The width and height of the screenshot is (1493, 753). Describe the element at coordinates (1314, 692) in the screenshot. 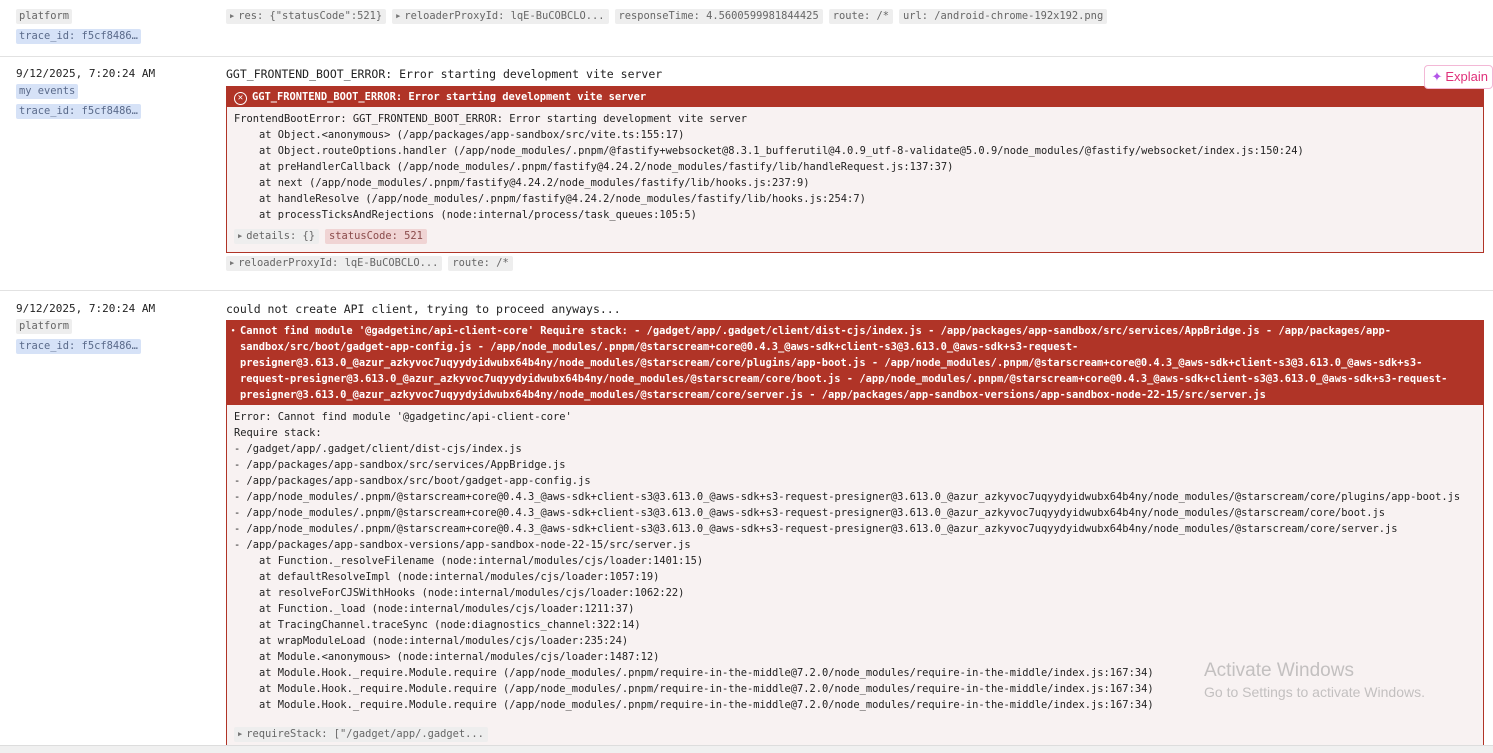

I see `watermark-subtitle: Go to Settings to activate Windows.` at that location.